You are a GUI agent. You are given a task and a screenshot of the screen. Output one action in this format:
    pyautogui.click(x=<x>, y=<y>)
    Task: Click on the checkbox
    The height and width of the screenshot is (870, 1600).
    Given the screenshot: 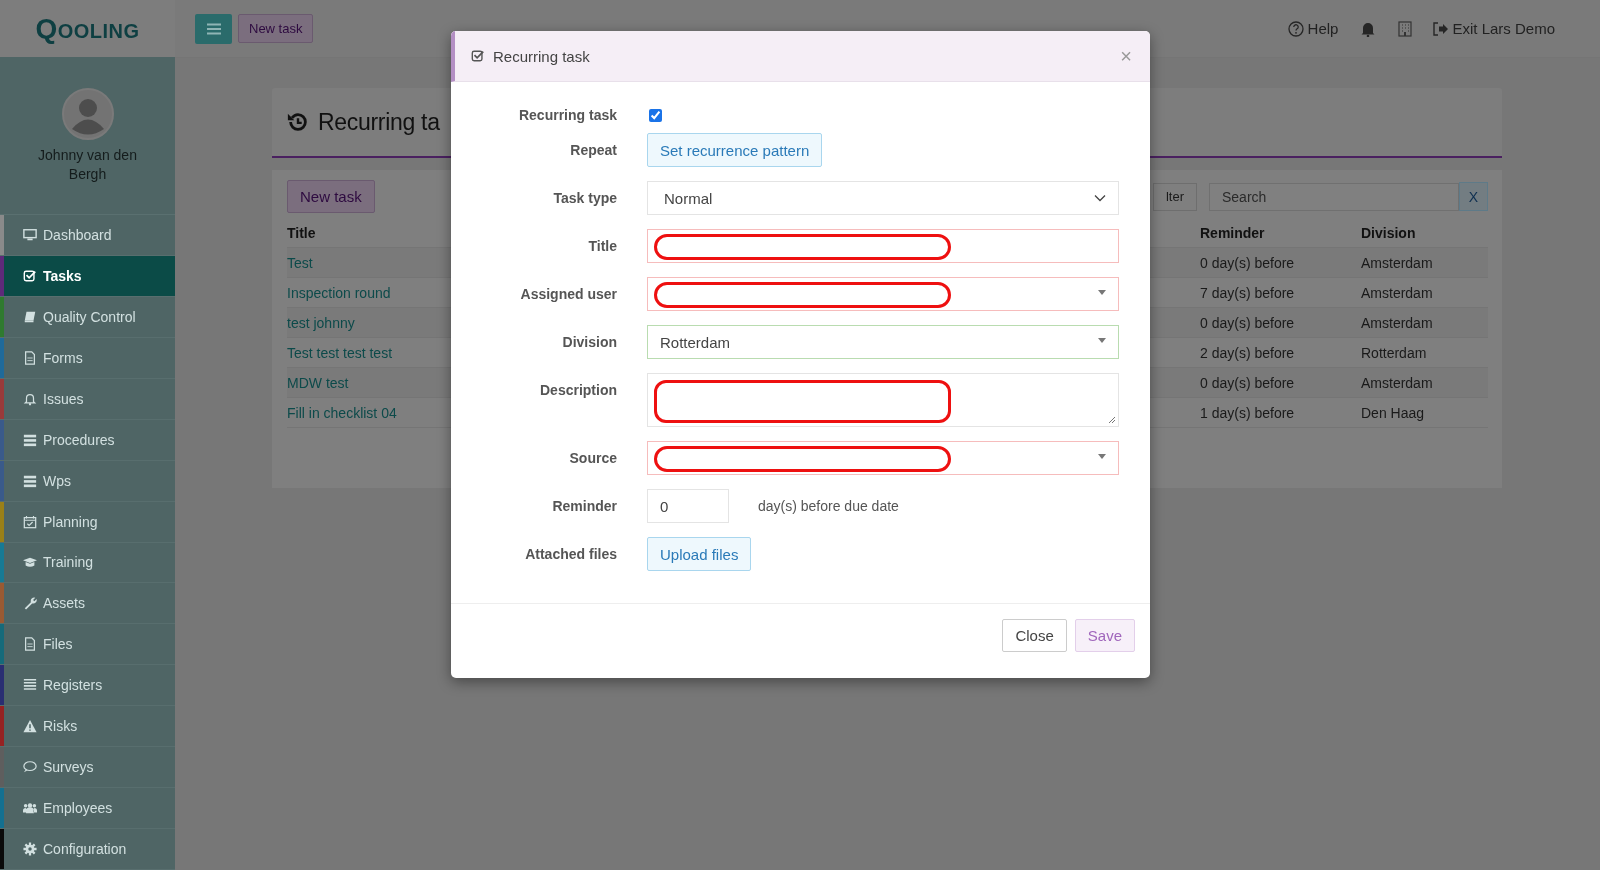 What is the action you would take?
    pyautogui.click(x=655, y=115)
    